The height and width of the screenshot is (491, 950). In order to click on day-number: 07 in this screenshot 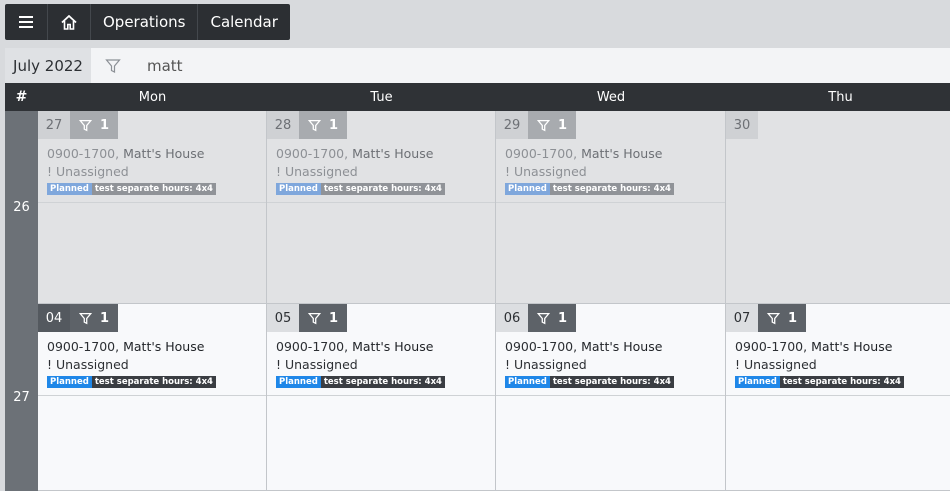, I will do `click(742, 318)`.